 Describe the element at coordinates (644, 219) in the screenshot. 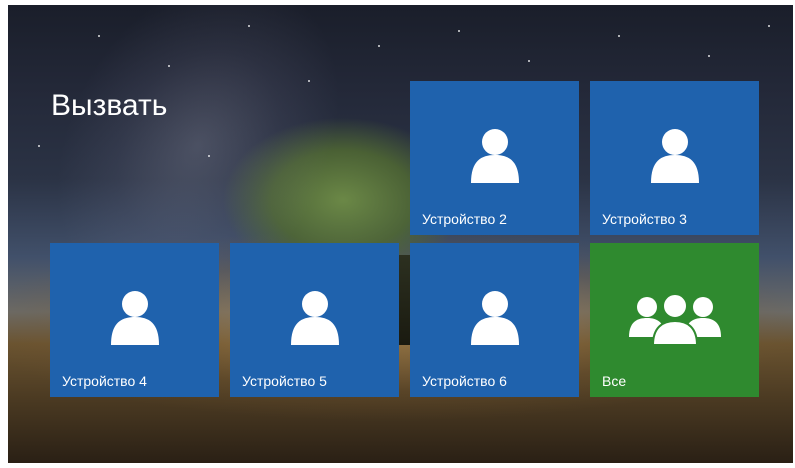

I see `tile-label: Устройство 3` at that location.